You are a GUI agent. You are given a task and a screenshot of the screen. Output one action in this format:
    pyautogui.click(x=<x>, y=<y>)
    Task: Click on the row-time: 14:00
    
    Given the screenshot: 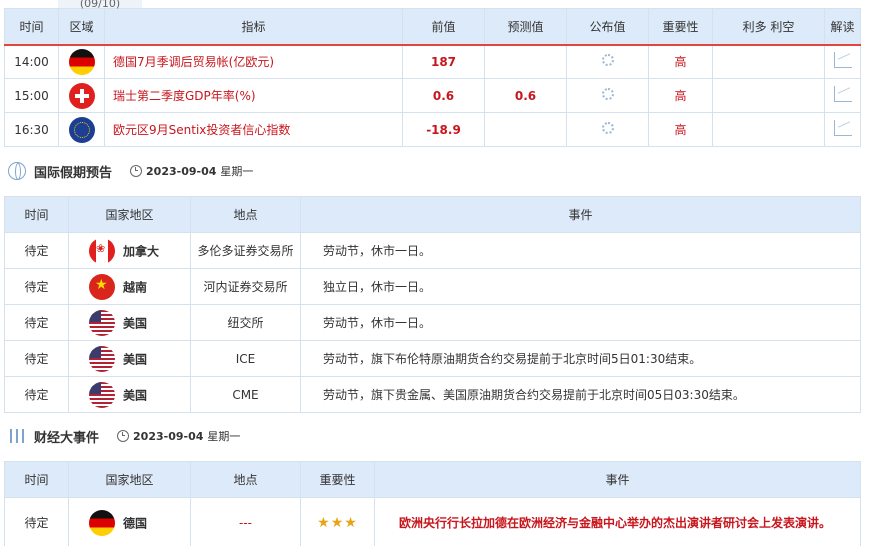 What is the action you would take?
    pyautogui.click(x=31, y=61)
    